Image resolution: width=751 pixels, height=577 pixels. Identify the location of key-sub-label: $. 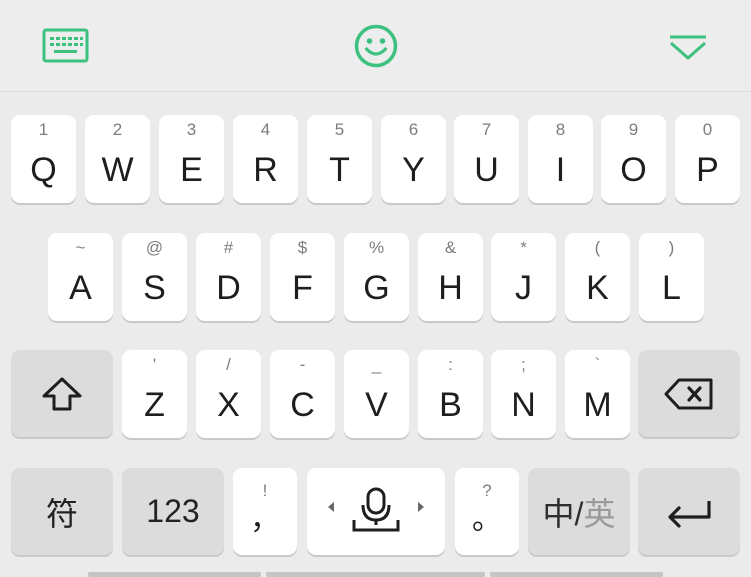
(302, 247).